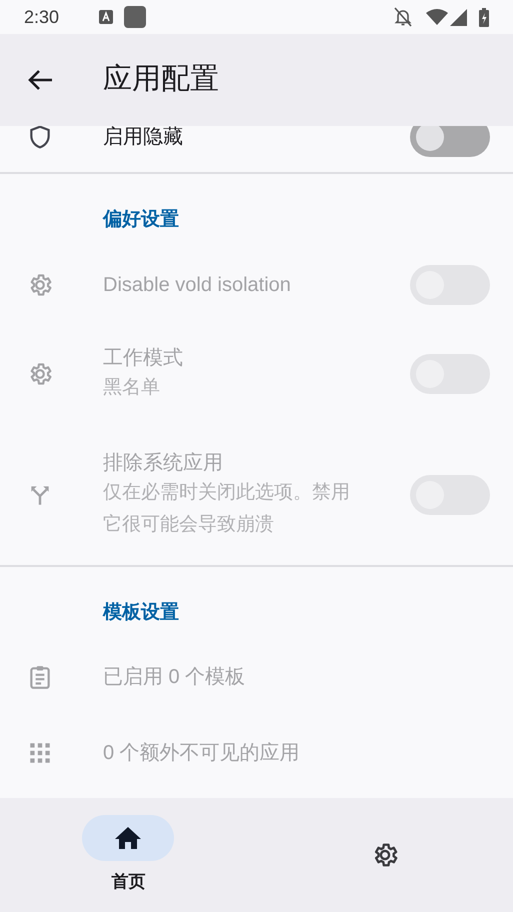  I want to click on status-time: 2:30, so click(42, 17).